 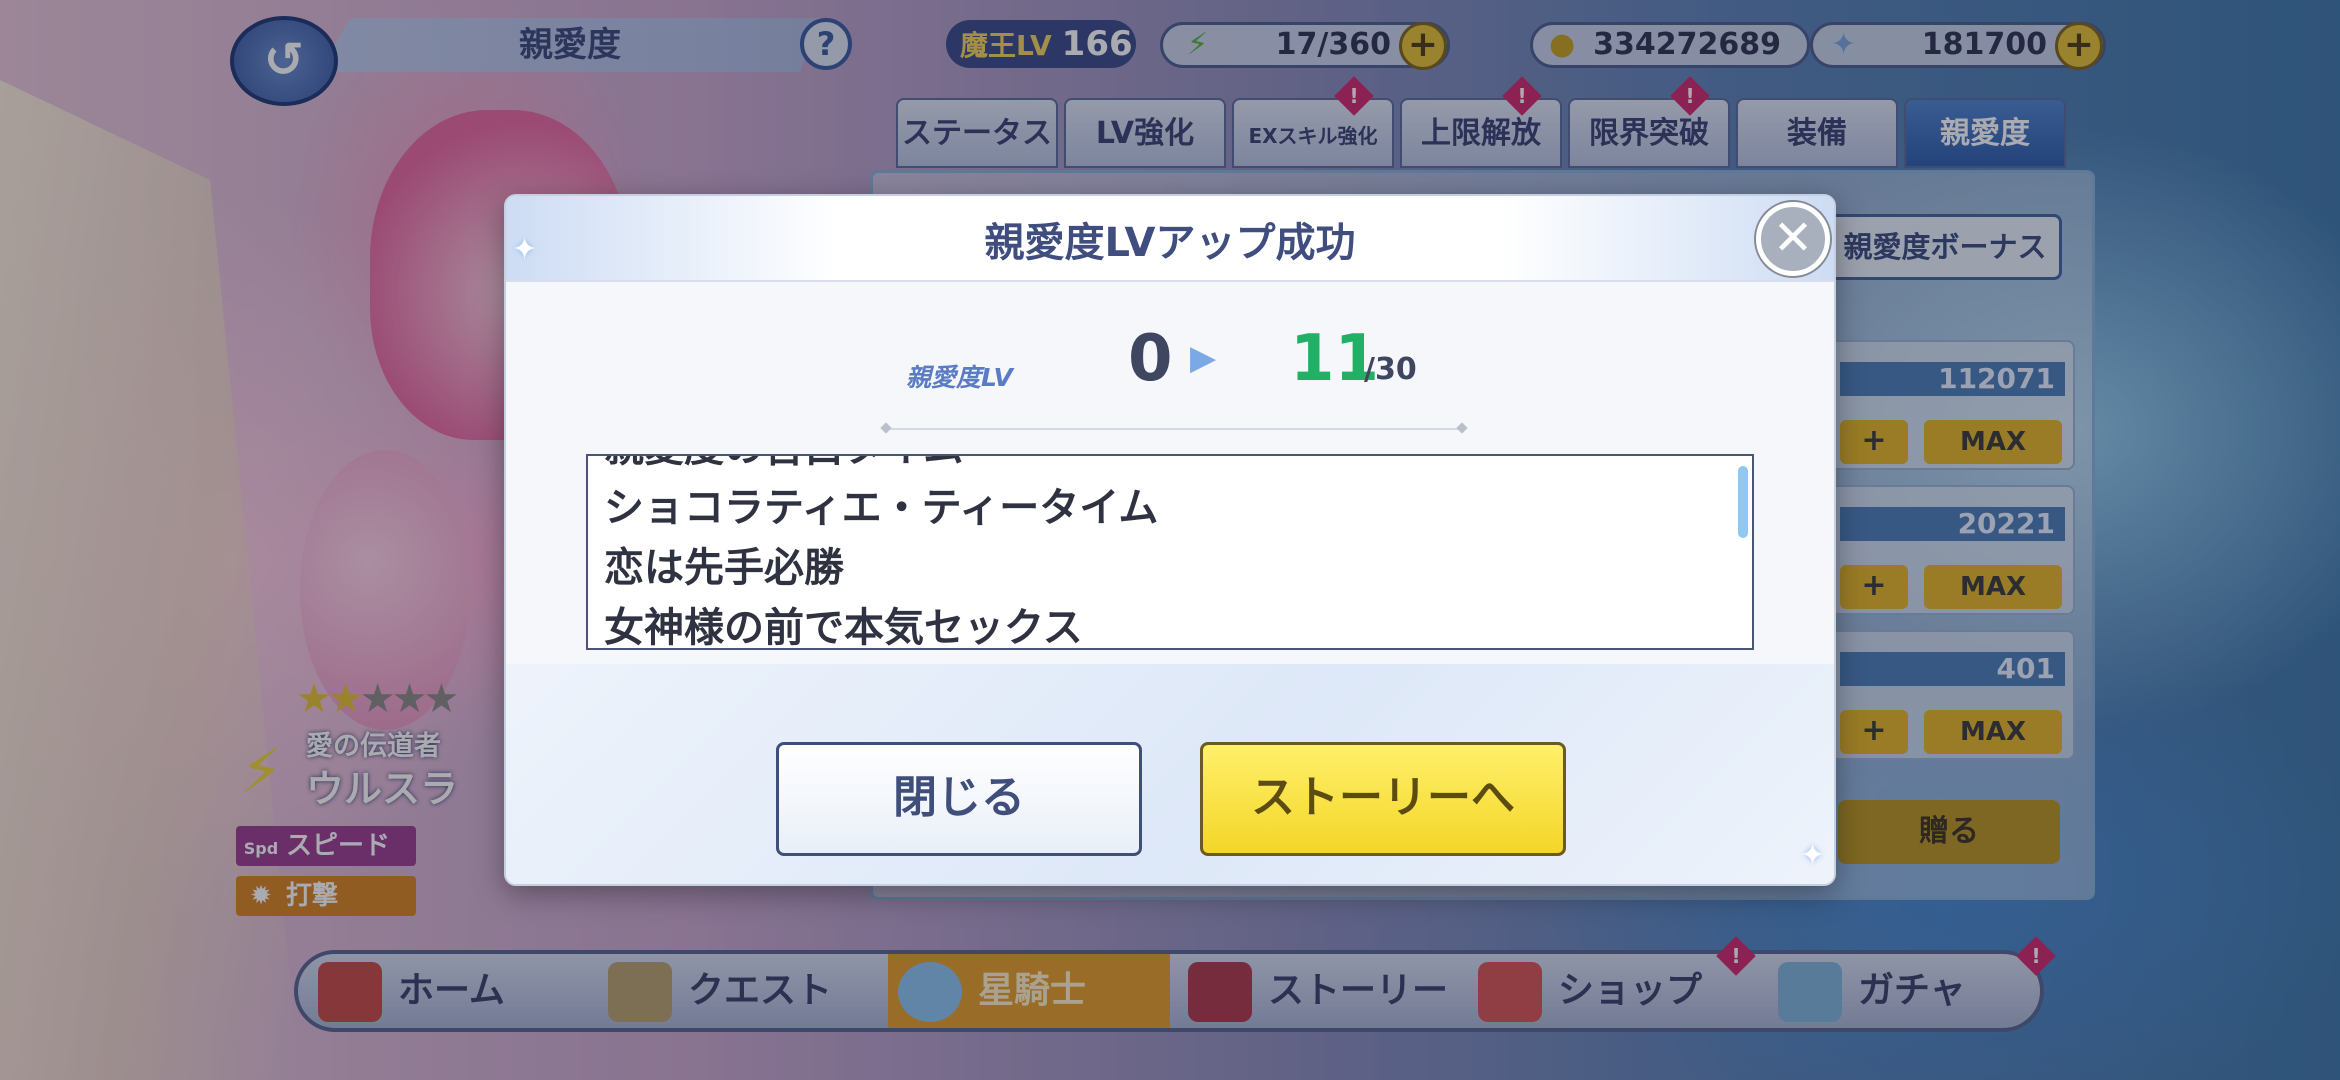 What do you see at coordinates (1150, 359) in the screenshot?
I see `level-from: 0` at bounding box center [1150, 359].